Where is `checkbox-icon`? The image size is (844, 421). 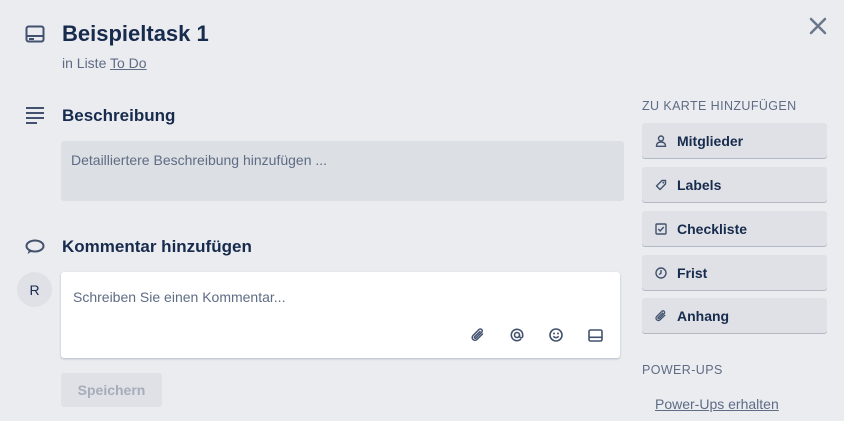
checkbox-icon is located at coordinates (661, 229).